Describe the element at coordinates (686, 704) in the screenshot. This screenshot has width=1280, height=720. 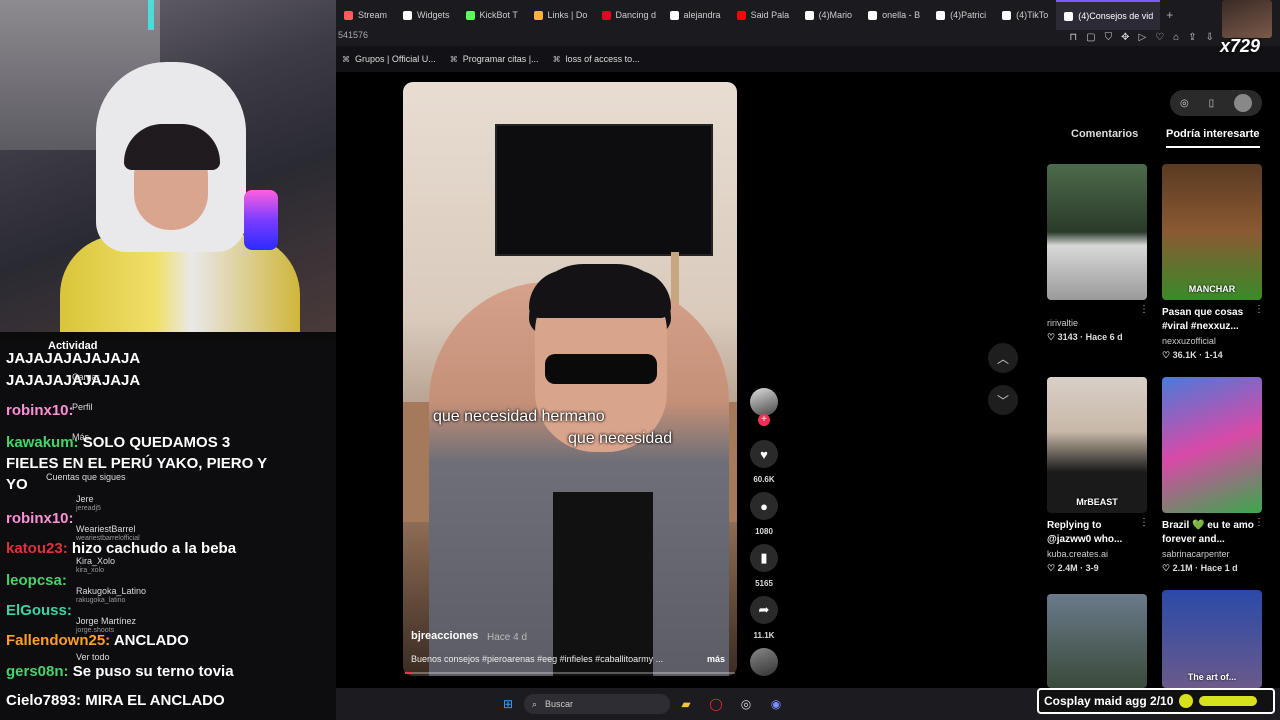
I see `folder-icon: ▰` at that location.